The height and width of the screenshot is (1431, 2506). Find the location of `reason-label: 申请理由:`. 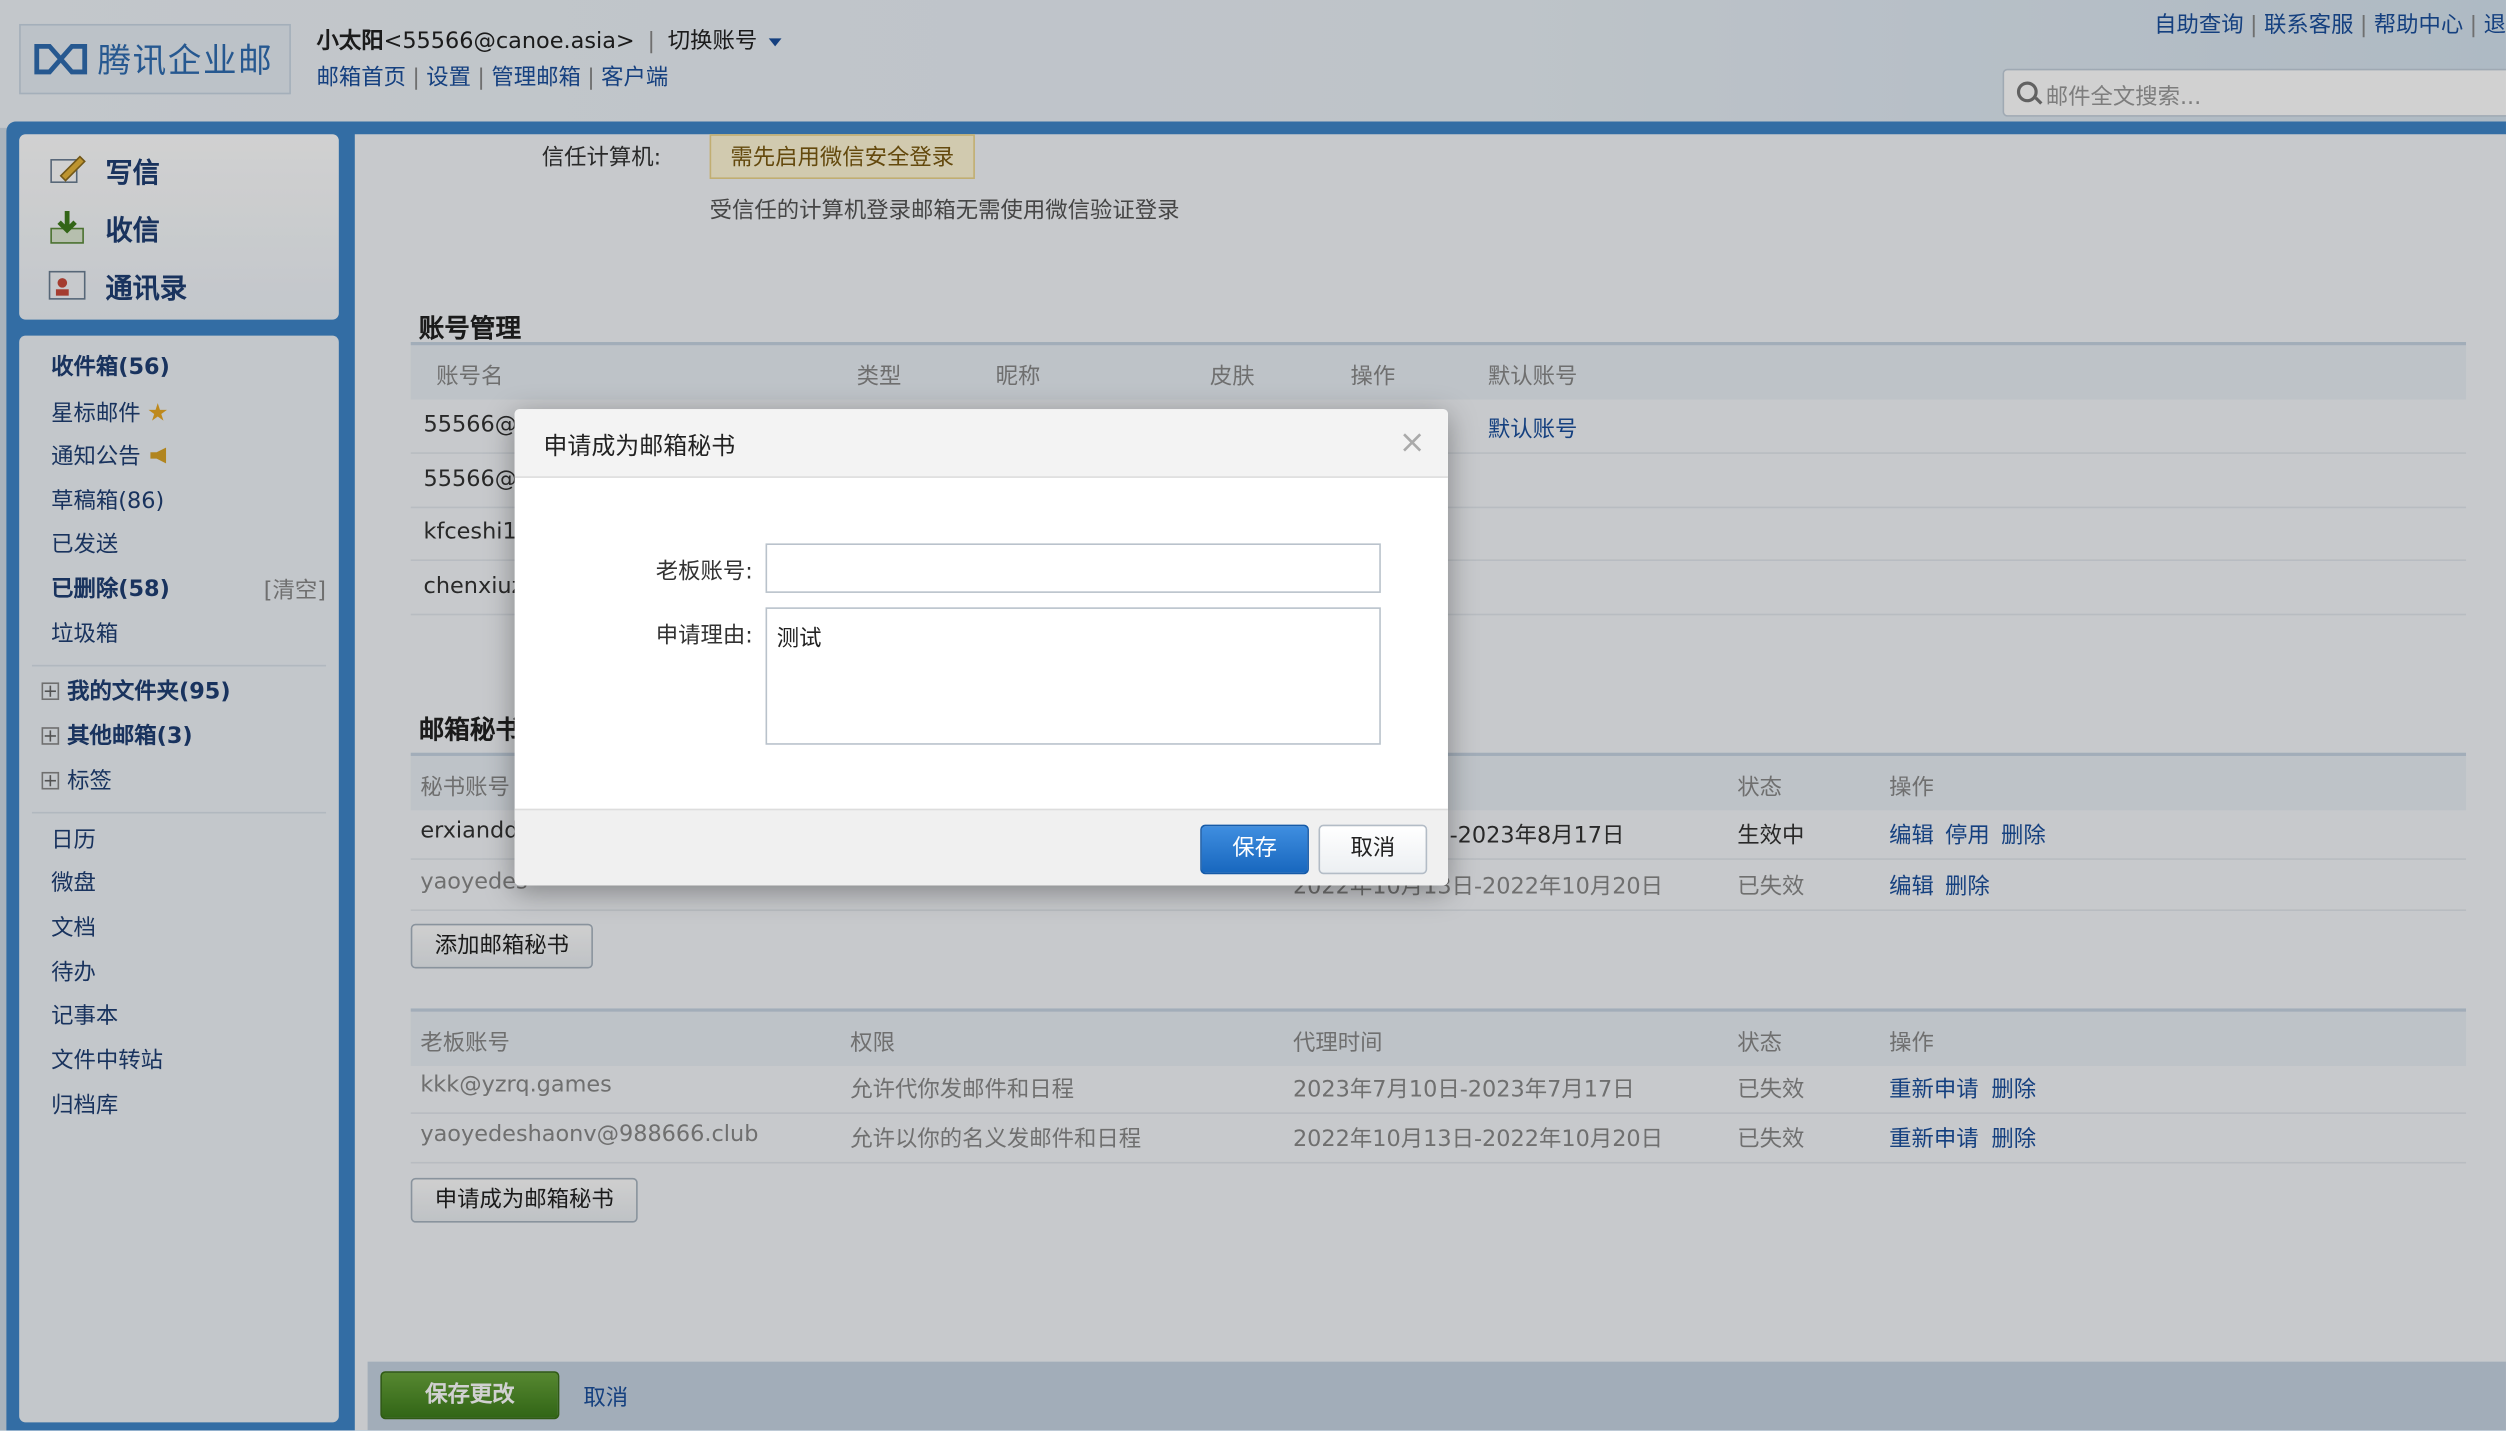

reason-label: 申请理由: is located at coordinates (704, 636).